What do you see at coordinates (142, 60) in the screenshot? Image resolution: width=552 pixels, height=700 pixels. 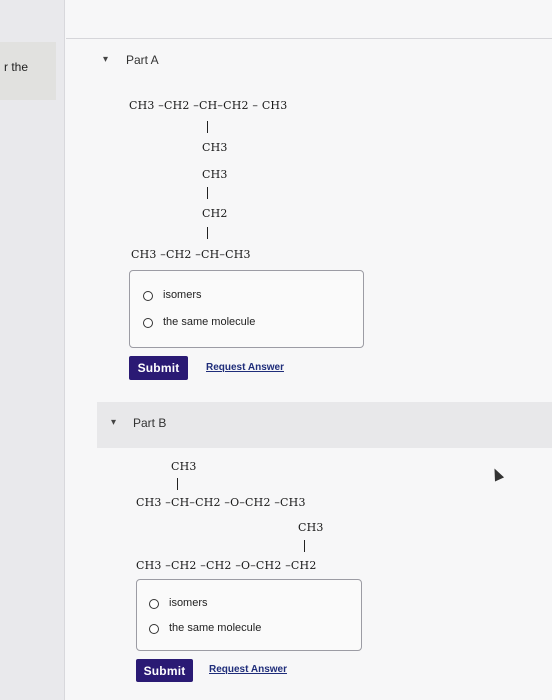 I see `part-a-title: Part A` at bounding box center [142, 60].